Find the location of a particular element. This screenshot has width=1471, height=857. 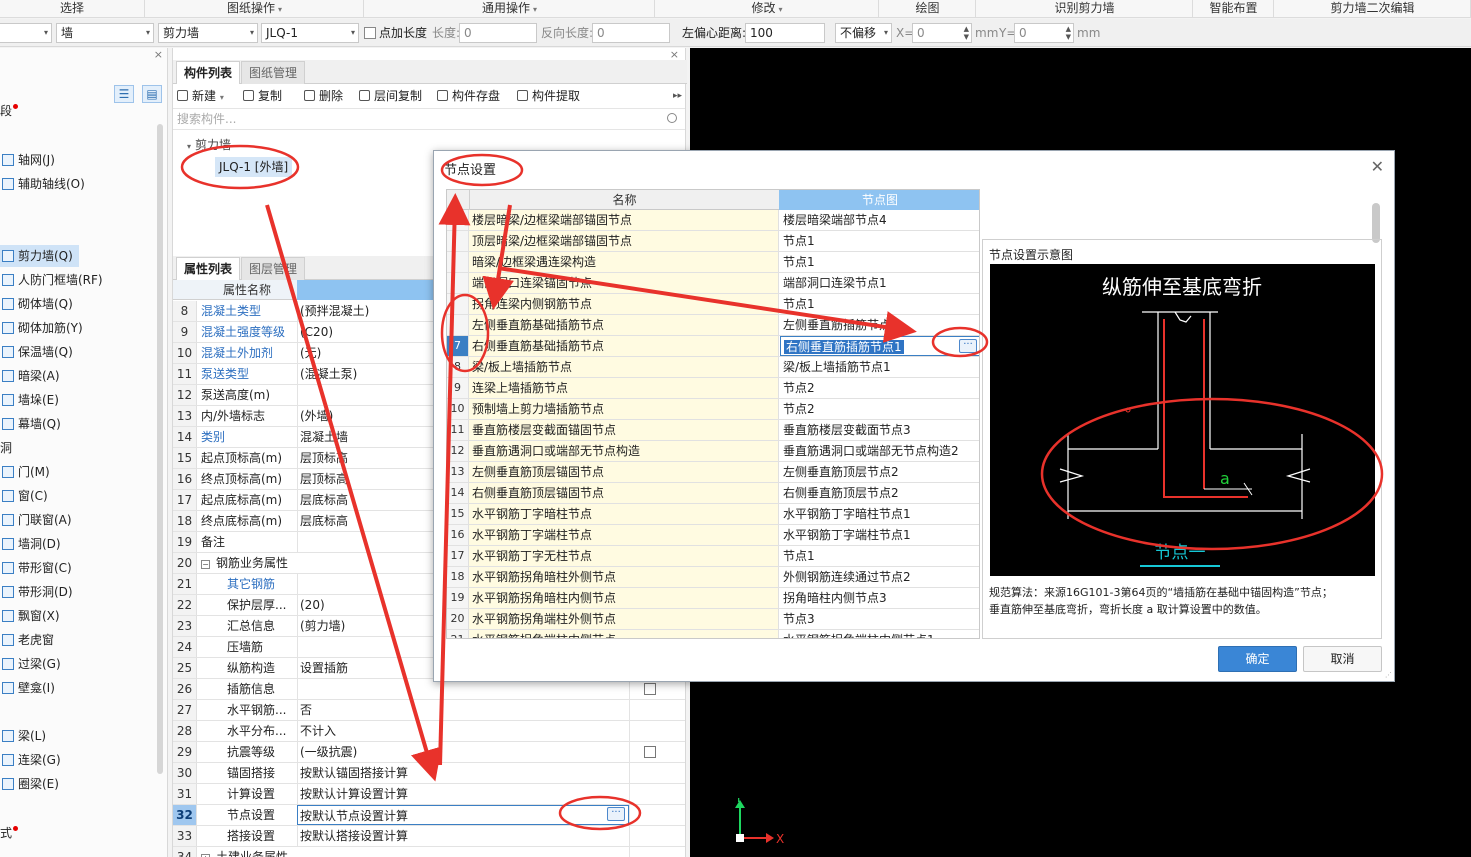

chevron-down-icon: ▾ is located at coordinates (189, 146).